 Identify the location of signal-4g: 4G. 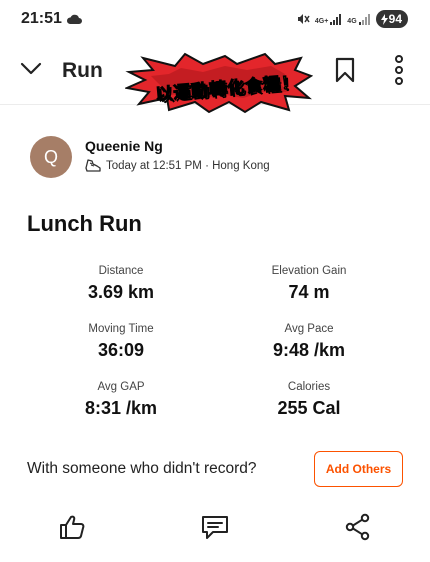
(358, 19).